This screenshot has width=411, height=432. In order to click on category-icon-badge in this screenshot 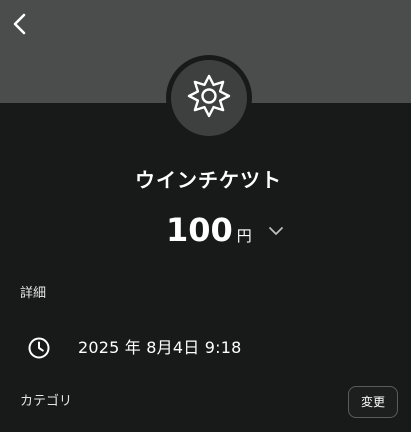, I will do `click(209, 98)`.